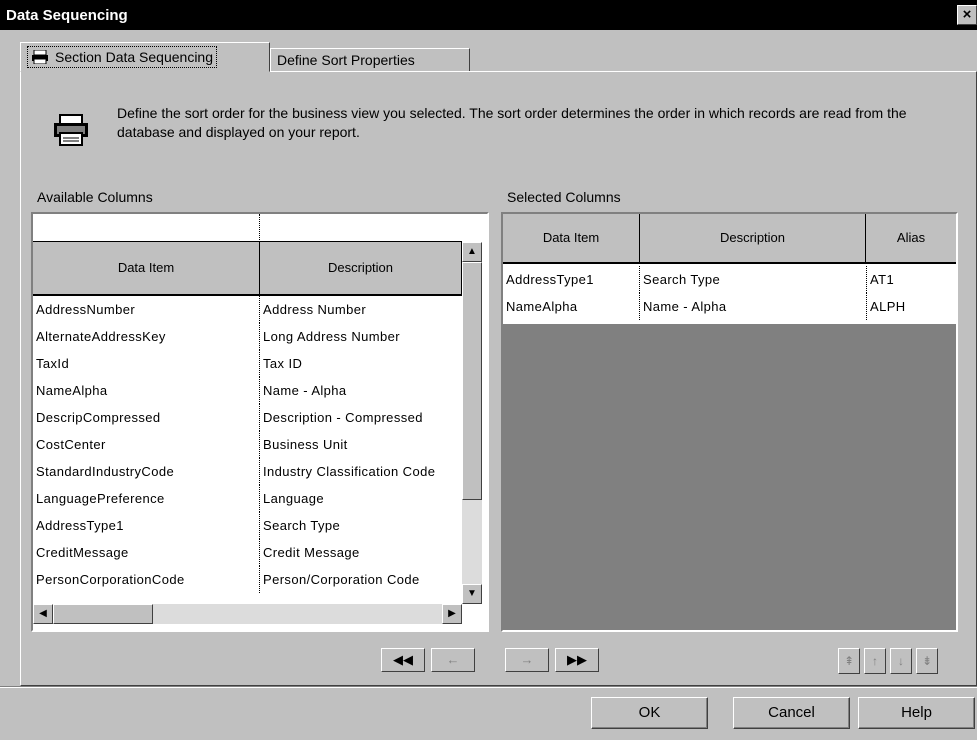 Image resolution: width=977 pixels, height=740 pixels. Describe the element at coordinates (247, 309) in the screenshot. I see `table-row: AddressNumber Address Number` at that location.